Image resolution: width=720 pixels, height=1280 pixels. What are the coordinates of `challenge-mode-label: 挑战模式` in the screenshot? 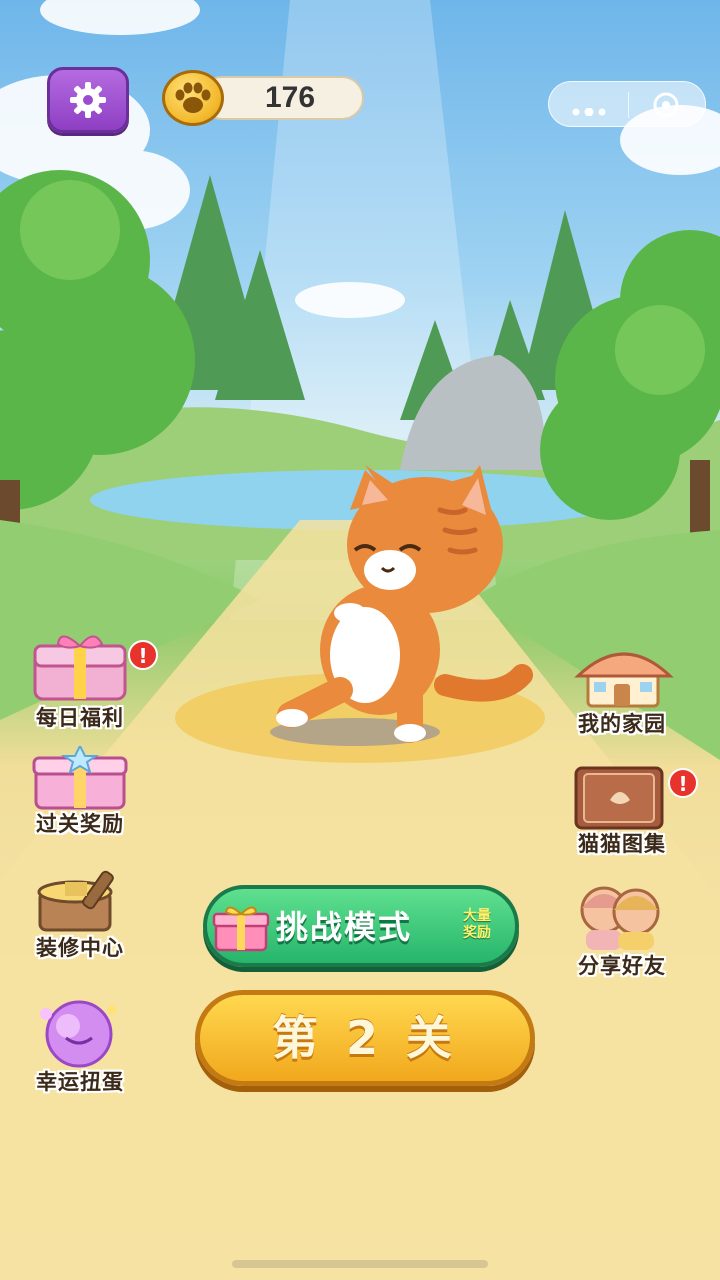 It's located at (344, 927).